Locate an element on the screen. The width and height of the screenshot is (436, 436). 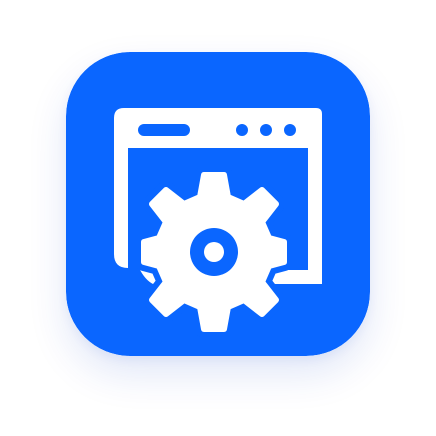
gear-icon is located at coordinates (214, 252).